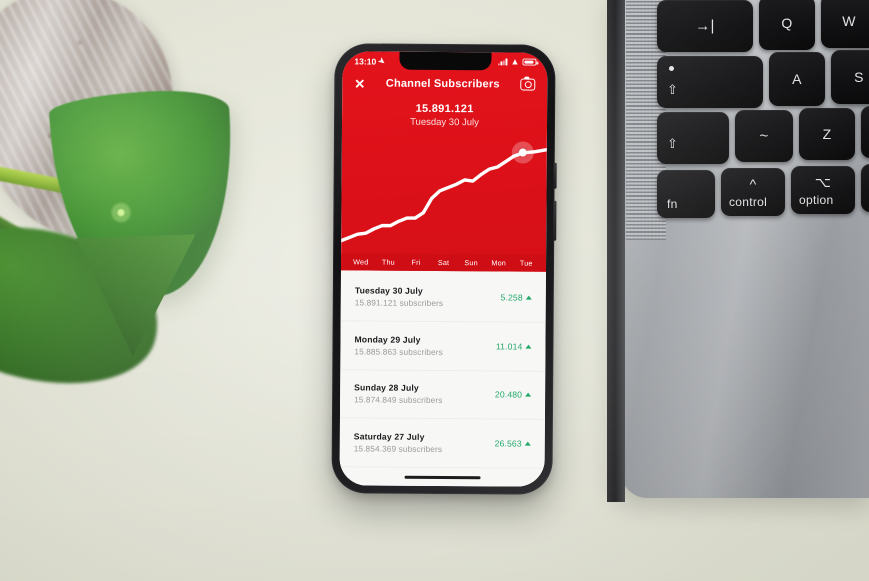 This screenshot has width=869, height=581. What do you see at coordinates (673, 89) in the screenshot?
I see `caps-lock-arrow-icon: ⇧` at bounding box center [673, 89].